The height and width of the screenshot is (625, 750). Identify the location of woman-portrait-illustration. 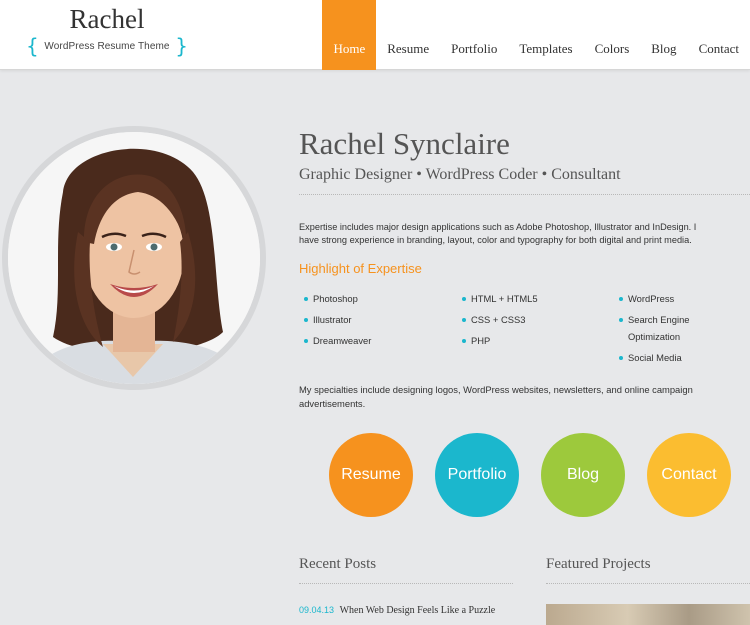
(134, 258).